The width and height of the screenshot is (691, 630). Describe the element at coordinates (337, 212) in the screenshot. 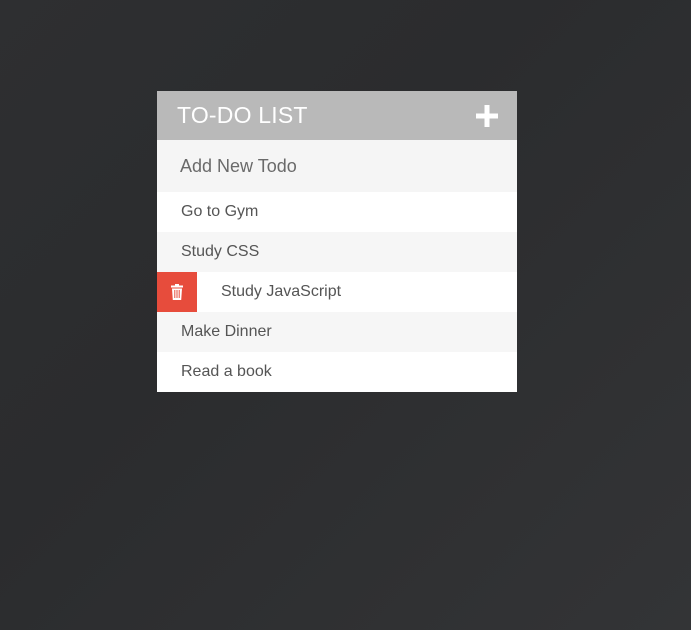

I see `todo-item: Go to Gym` at that location.